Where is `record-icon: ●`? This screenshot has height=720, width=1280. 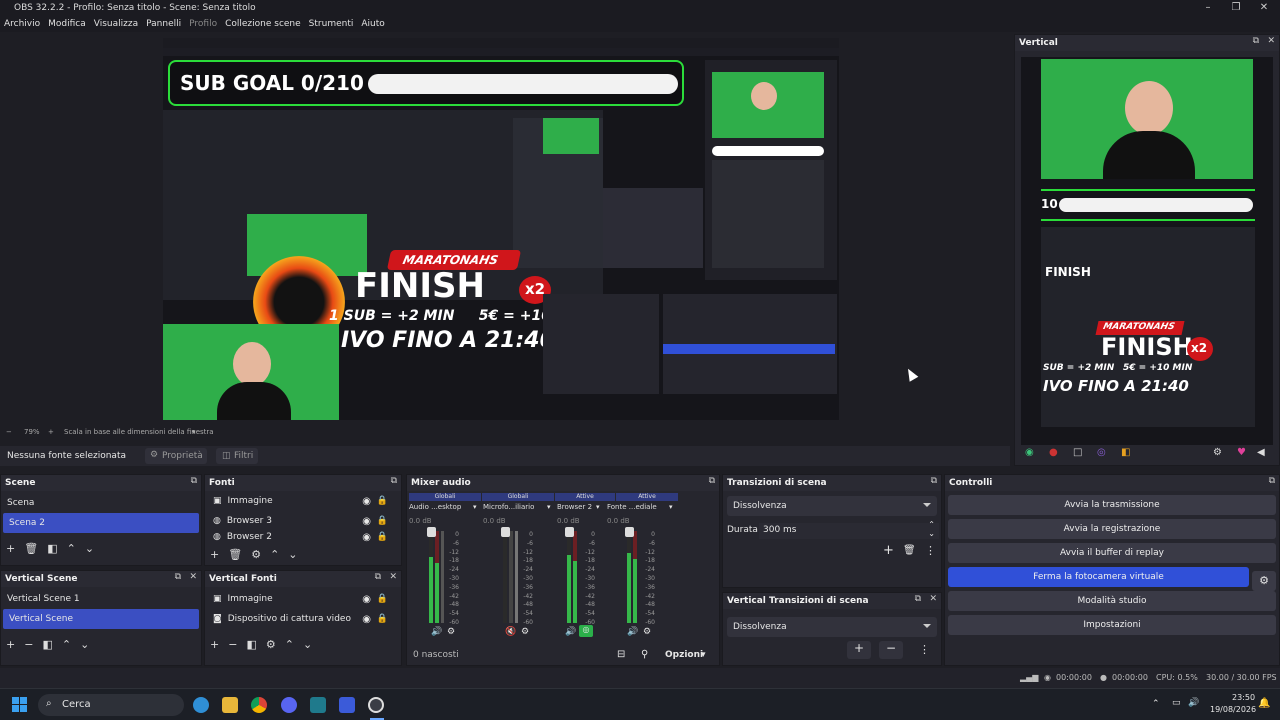 record-icon: ● is located at coordinates (1053, 452).